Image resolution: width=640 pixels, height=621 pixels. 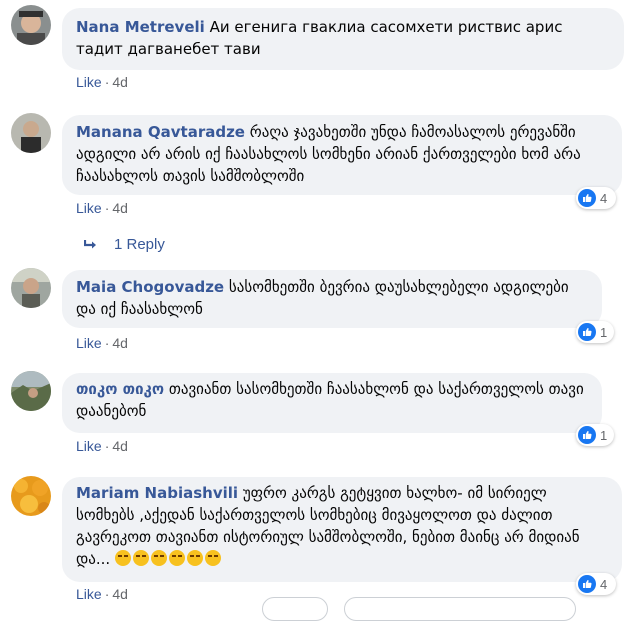 What do you see at coordinates (160, 132) in the screenshot?
I see `comment-author: Manana Qavtaradze` at bounding box center [160, 132].